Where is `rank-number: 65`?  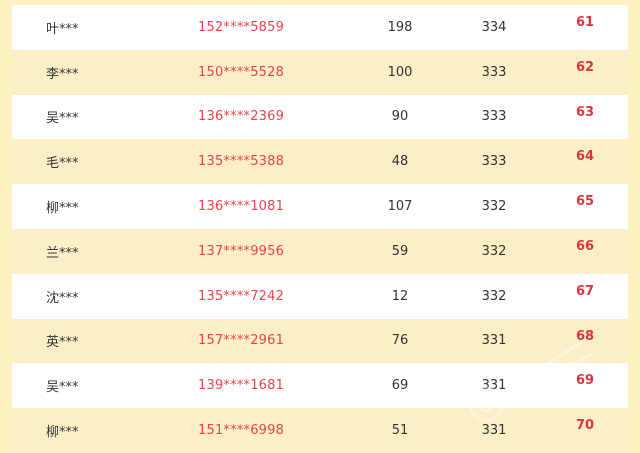 rank-number: 65 is located at coordinates (585, 202).